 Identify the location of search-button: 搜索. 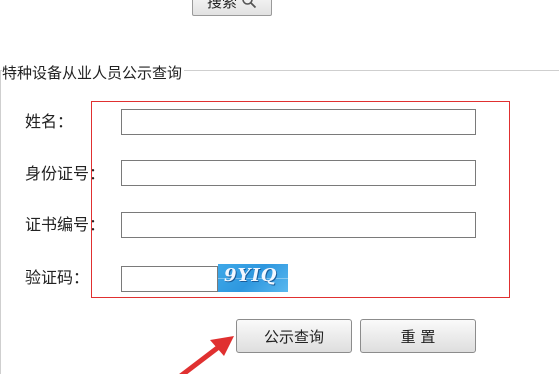
(232, 8).